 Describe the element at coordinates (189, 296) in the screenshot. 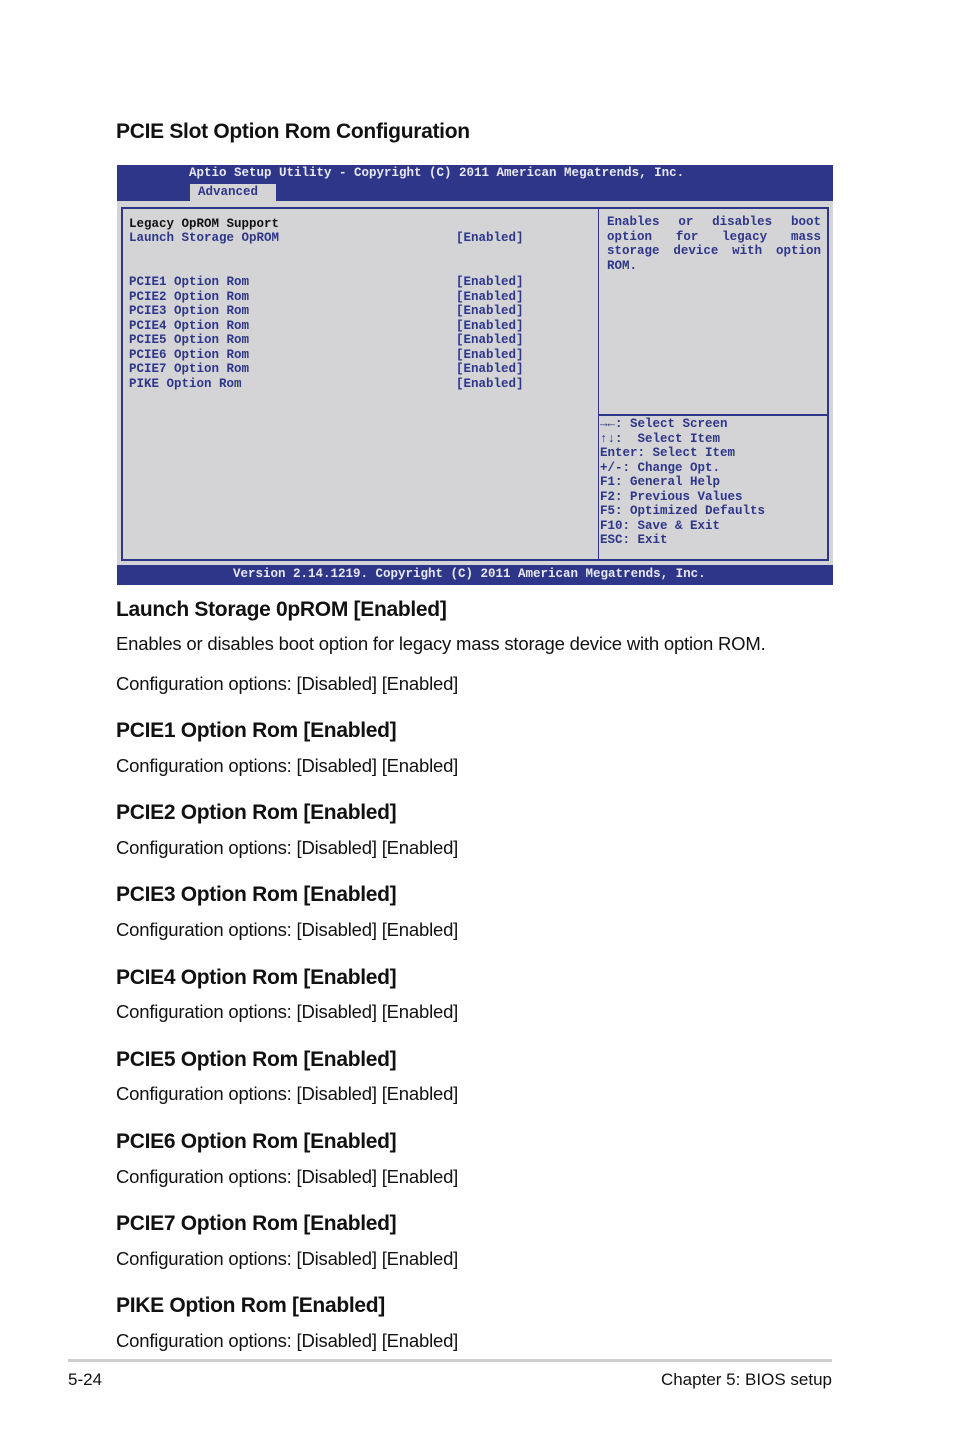

I see `menu-item-label: PCIE2 Option Rom` at that location.